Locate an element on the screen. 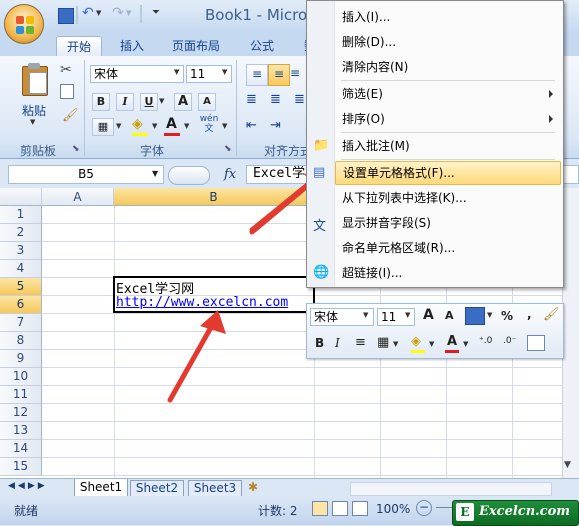 The height and width of the screenshot is (526, 579). mini-currency-dropdown-icon: ▼ is located at coordinates (489, 315).